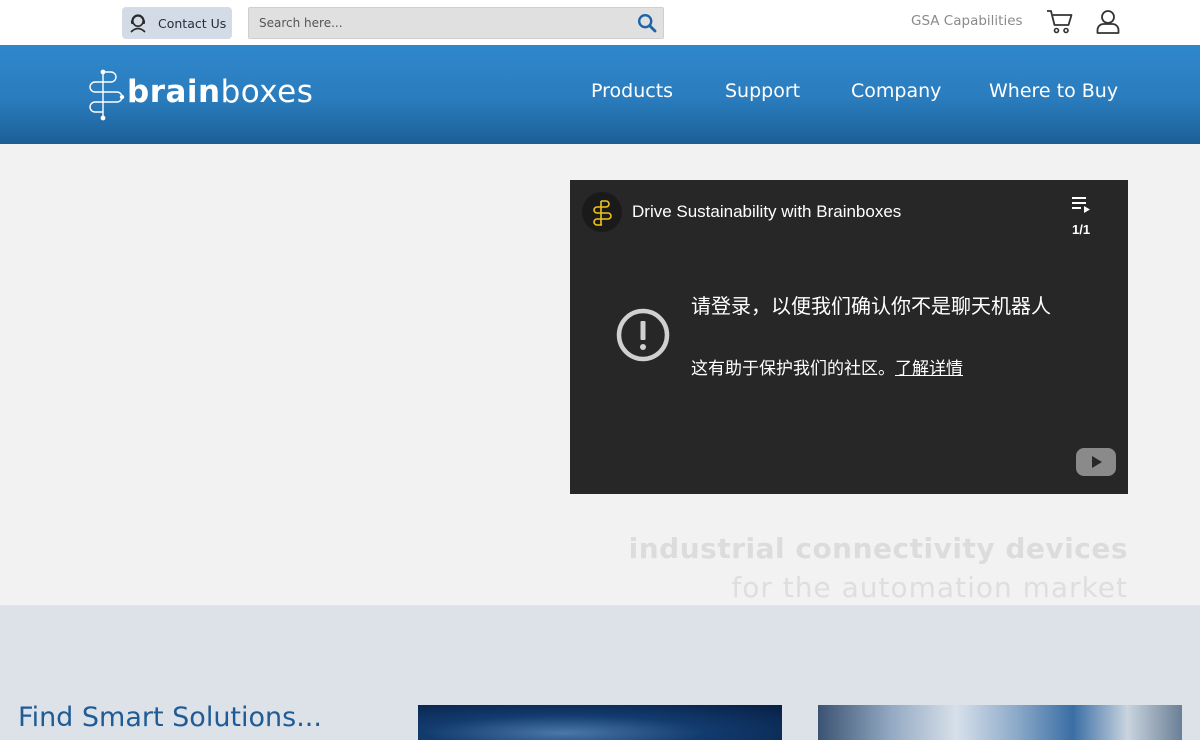  Describe the element at coordinates (174, 92) in the screenshot. I see `logo-wordmark-brain: brain` at that location.